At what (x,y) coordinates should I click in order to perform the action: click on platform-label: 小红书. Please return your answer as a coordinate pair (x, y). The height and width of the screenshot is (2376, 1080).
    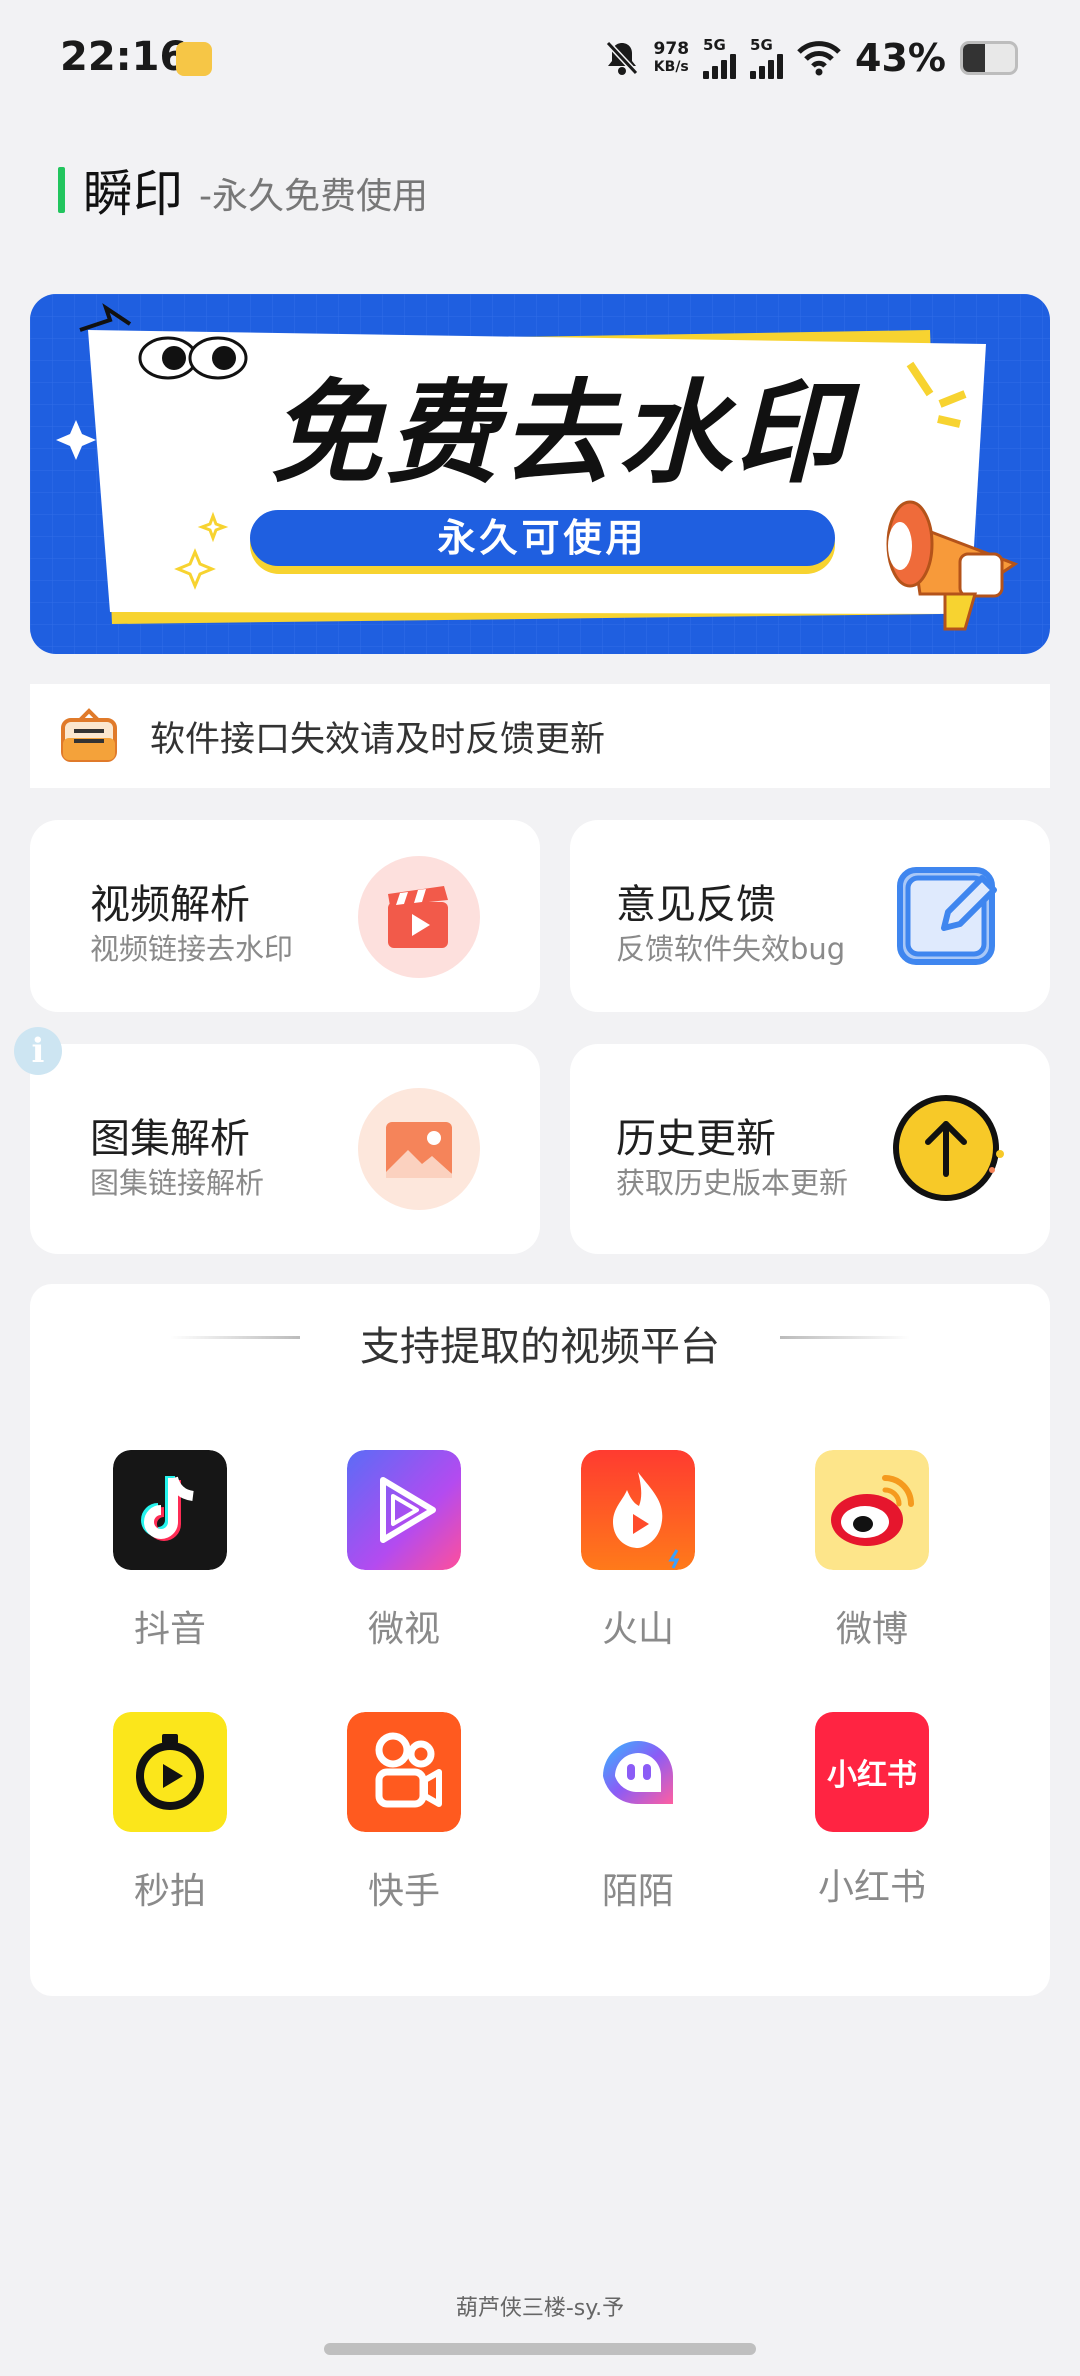
    Looking at the image, I should click on (871, 1887).